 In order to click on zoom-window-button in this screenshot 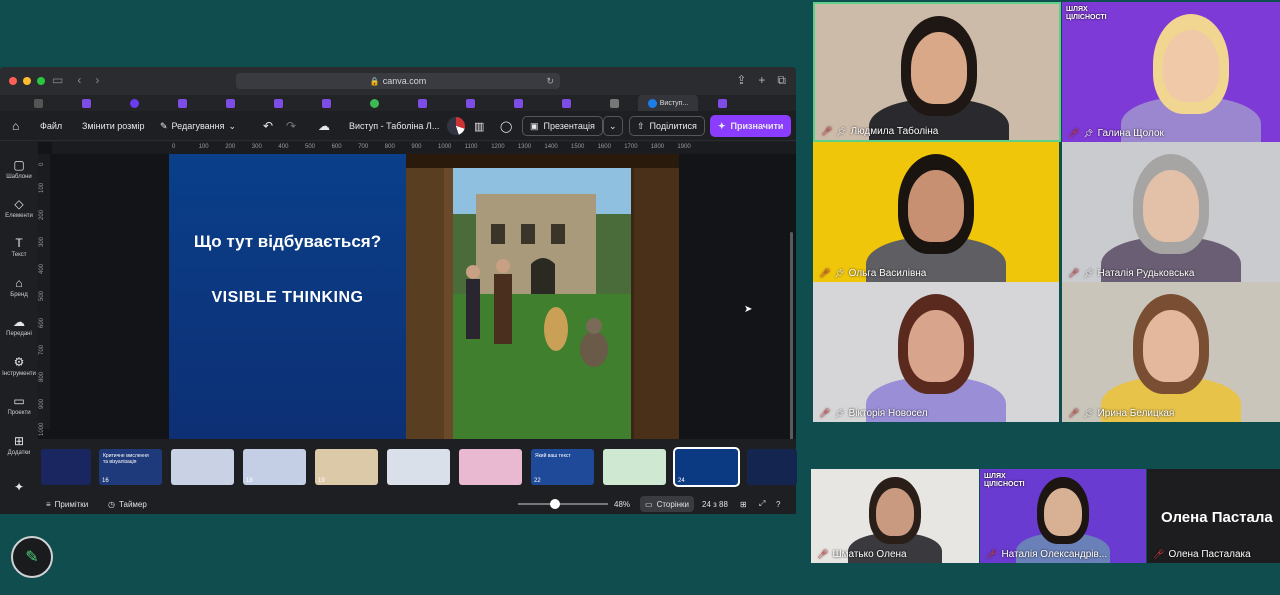, I will do `click(41, 81)`.